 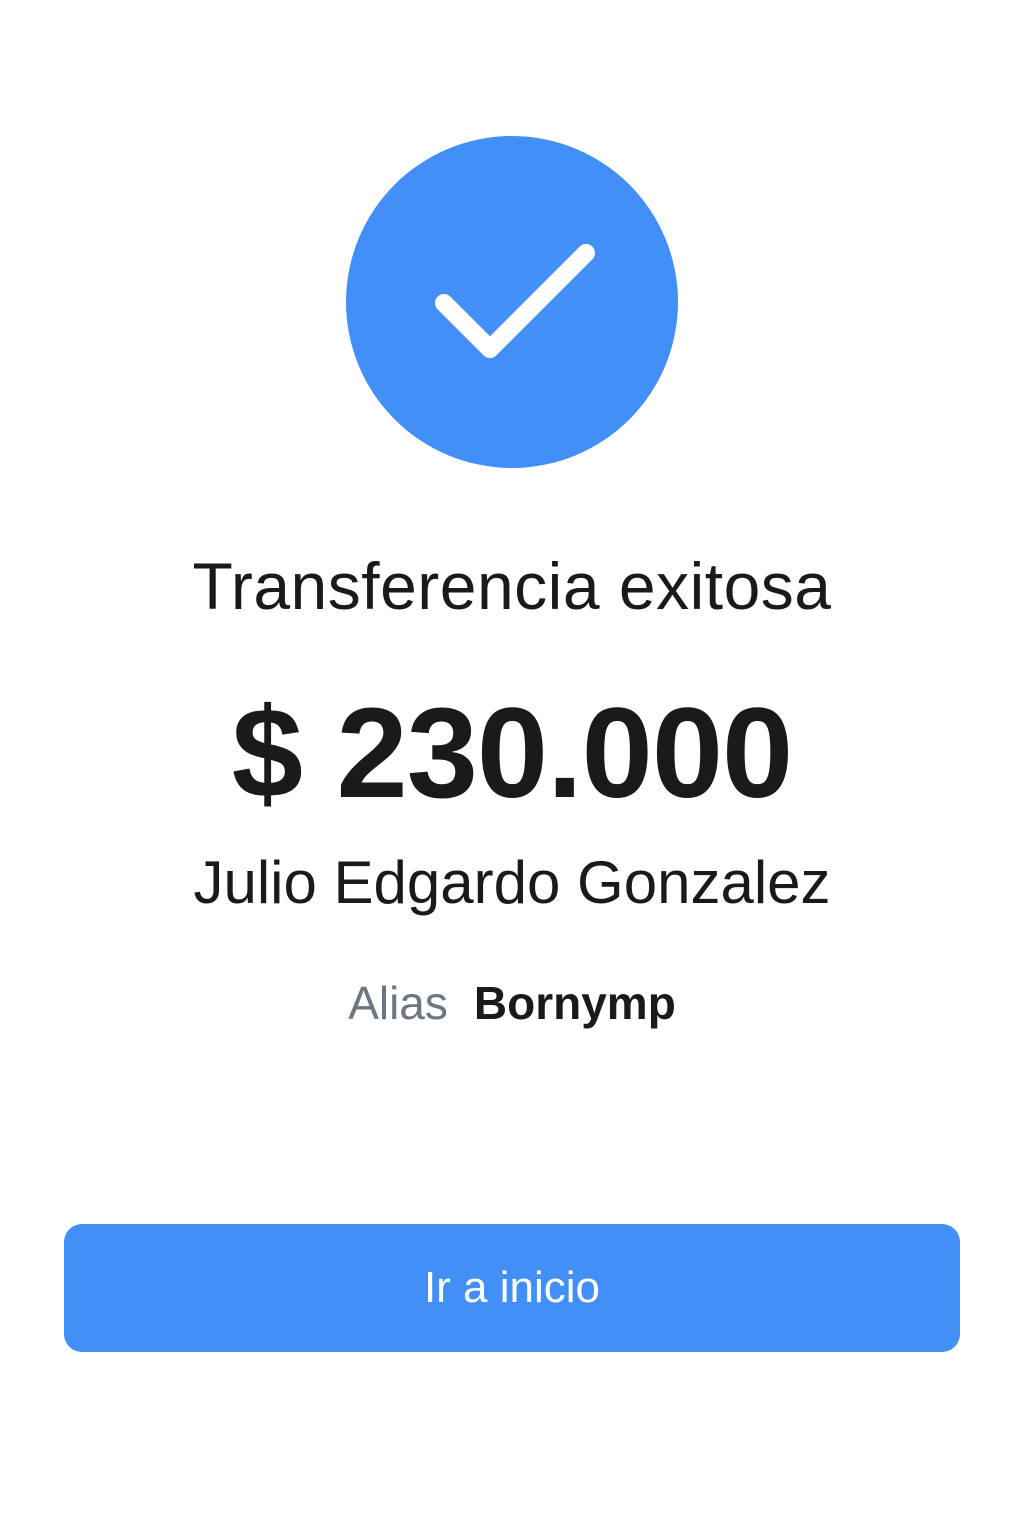 I want to click on transfer-amount: $ 230.000, so click(x=512, y=753).